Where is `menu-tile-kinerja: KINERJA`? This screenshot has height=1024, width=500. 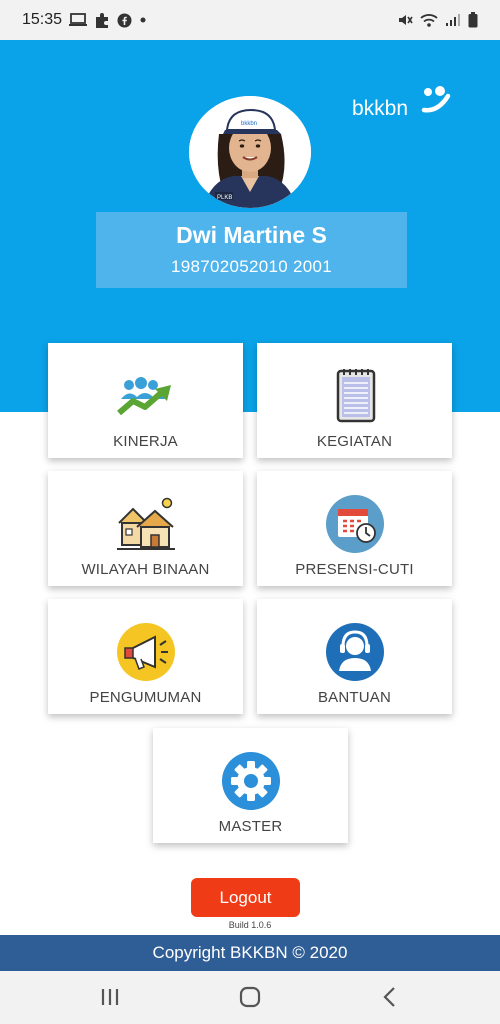 menu-tile-kinerja: KINERJA is located at coordinates (145, 400).